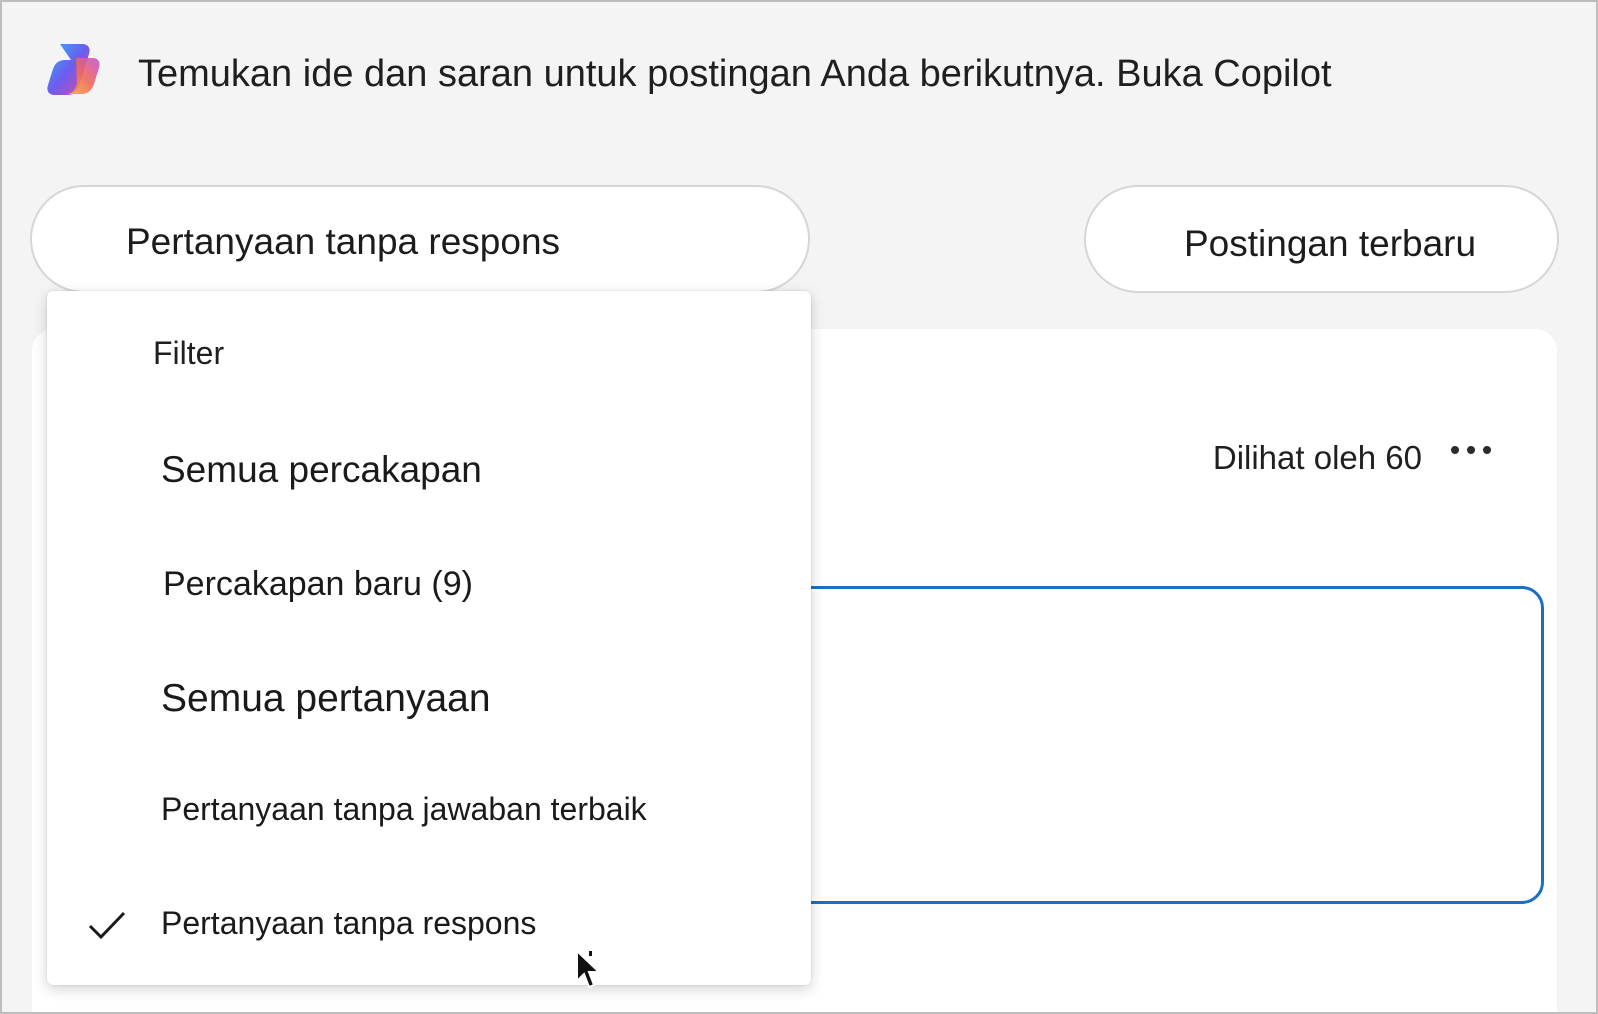  I want to click on more-options-icon, so click(1471, 447).